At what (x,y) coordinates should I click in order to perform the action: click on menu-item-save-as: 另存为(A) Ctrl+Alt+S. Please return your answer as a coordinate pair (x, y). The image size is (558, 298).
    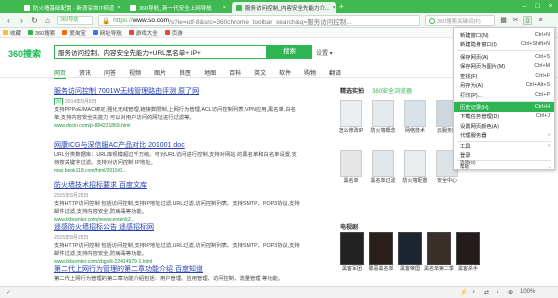
    Looking at the image, I should click on (504, 86).